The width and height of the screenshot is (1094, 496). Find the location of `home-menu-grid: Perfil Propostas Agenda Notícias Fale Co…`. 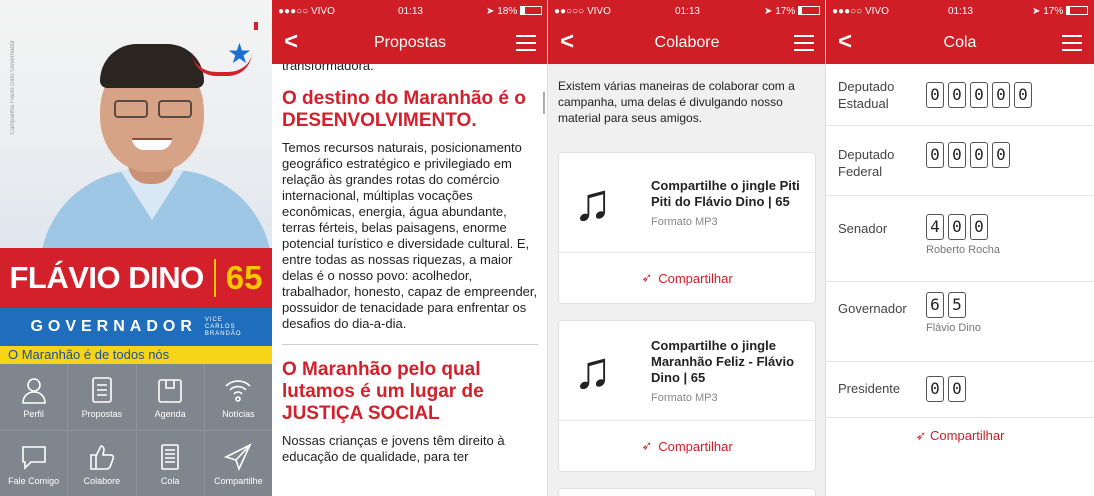

home-menu-grid: Perfil Propostas Agenda Notícias Fale Co… is located at coordinates (136, 430).